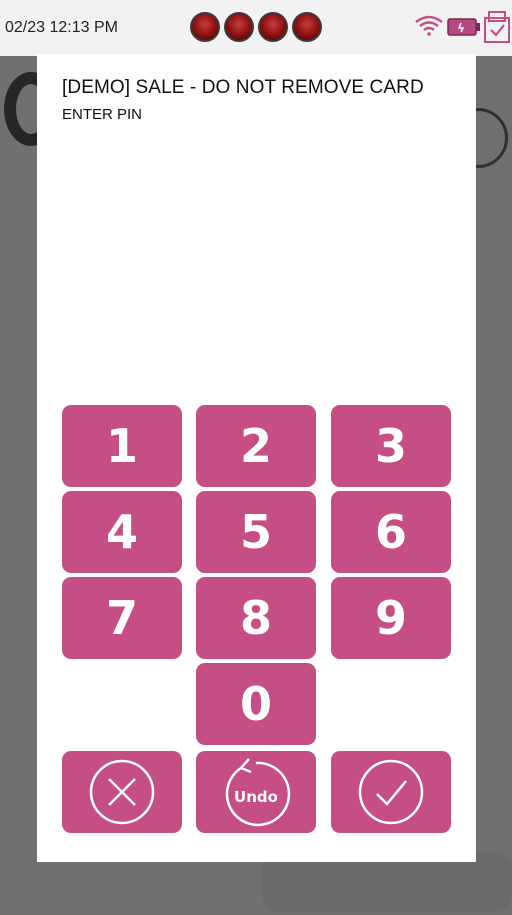 The height and width of the screenshot is (915, 512). I want to click on dialog-title: [DEMO] SALE - DO NOT REMOVE CARD, so click(243, 87).